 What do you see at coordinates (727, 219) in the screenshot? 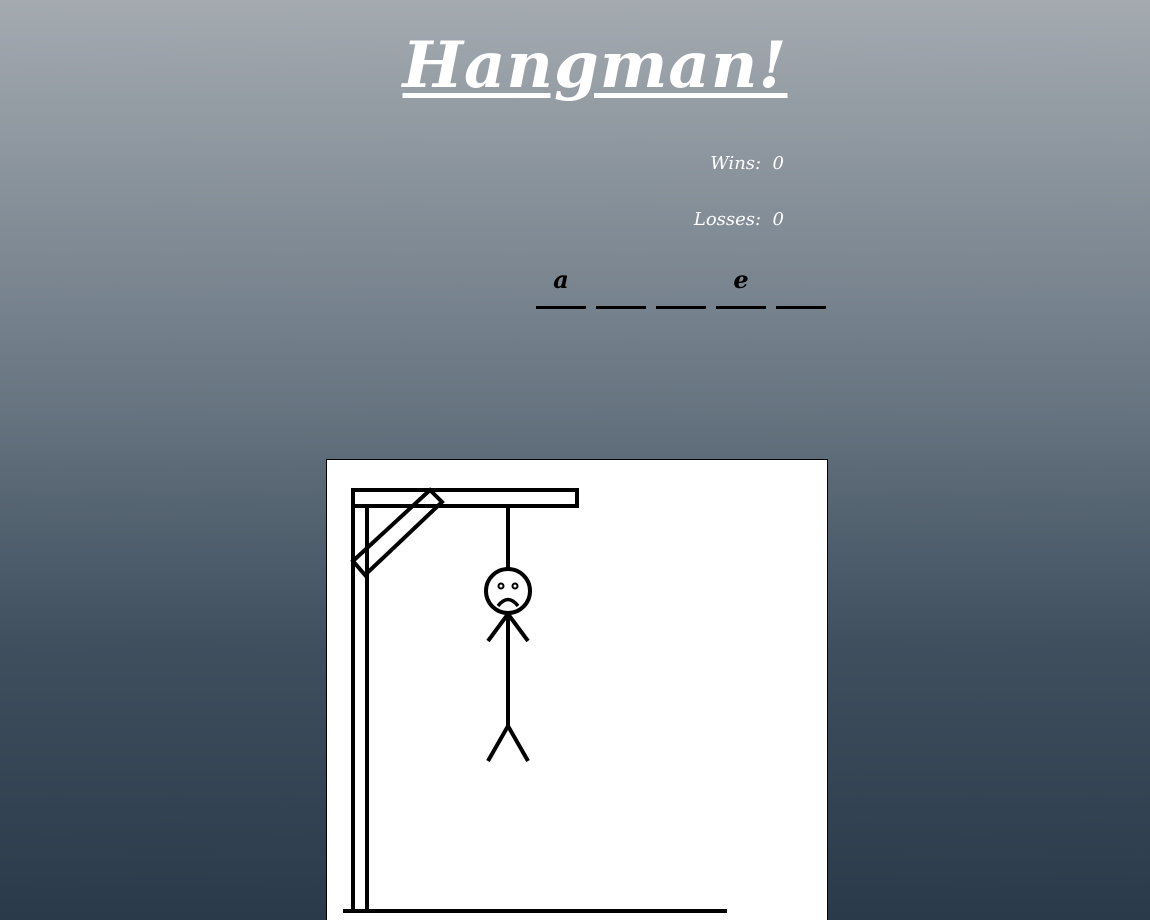
I see `losses-label: Losses:` at bounding box center [727, 219].